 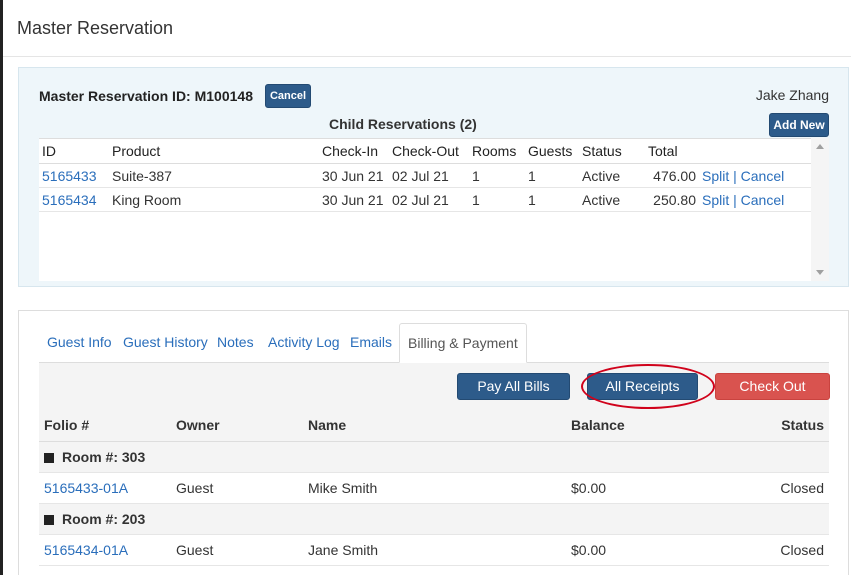 What do you see at coordinates (104, 518) in the screenshot?
I see `room-group-label: Room #: 203` at bounding box center [104, 518].